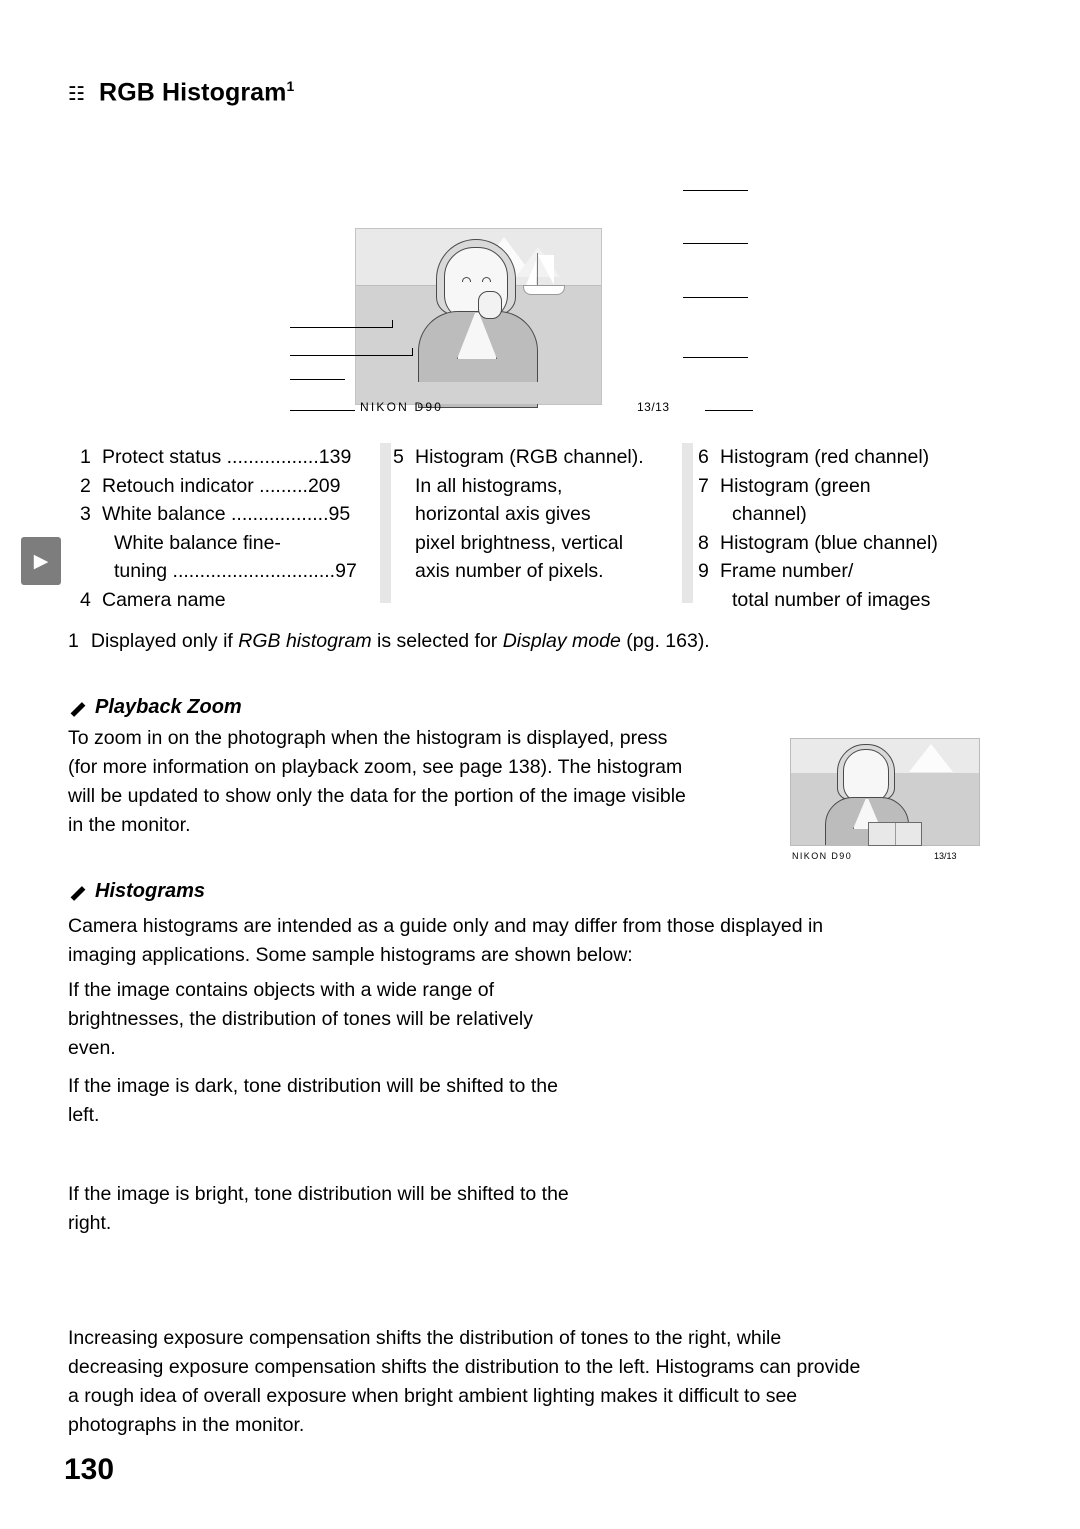  What do you see at coordinates (795, 485) in the screenshot?
I see `callout-label: Histogram (green` at bounding box center [795, 485].